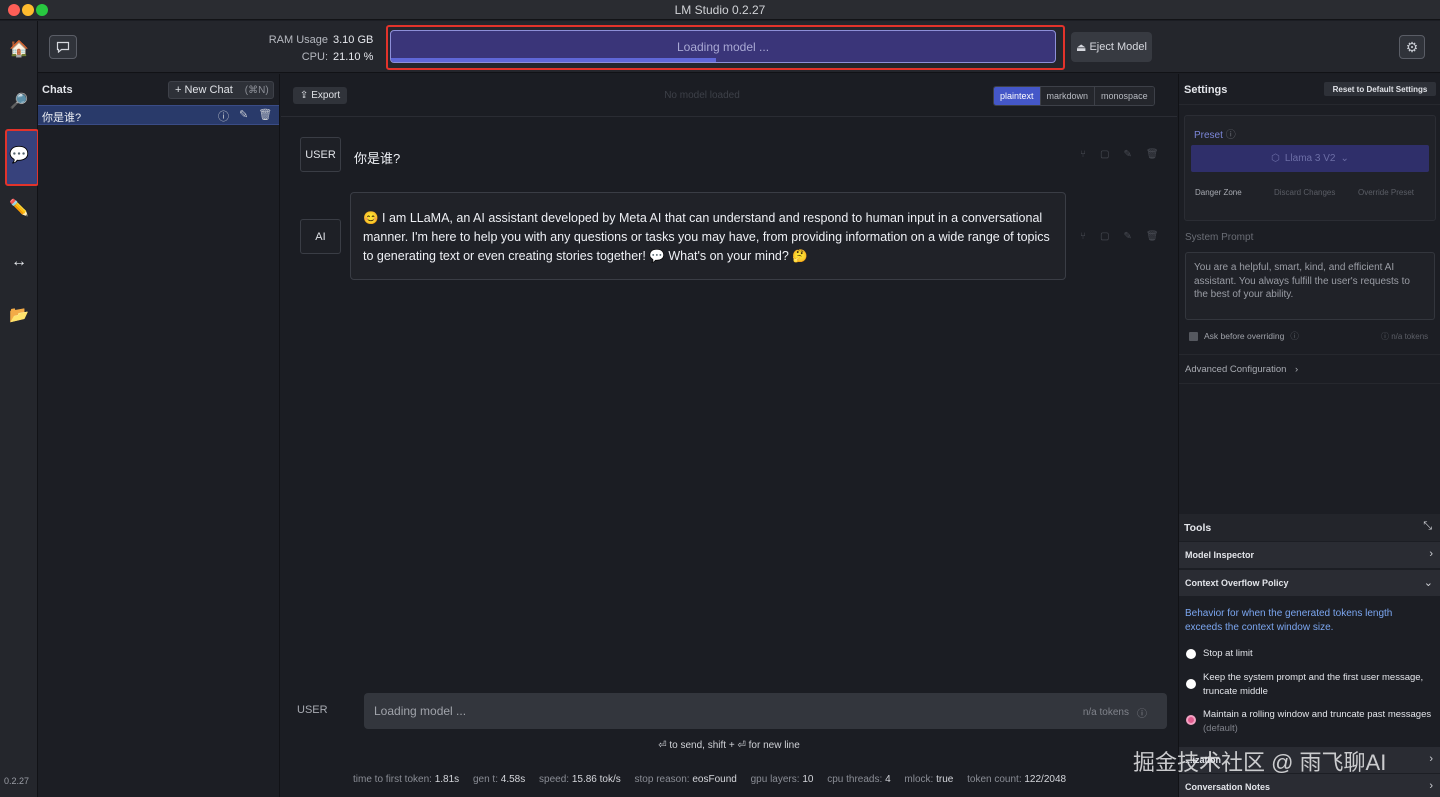  Describe the element at coordinates (808, 779) in the screenshot. I see `metric-value: 10` at that location.